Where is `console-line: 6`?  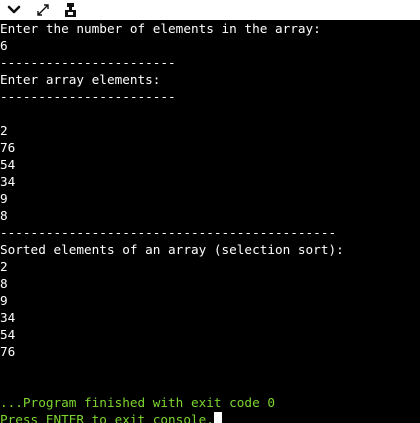 console-line: 6 is located at coordinates (4, 45).